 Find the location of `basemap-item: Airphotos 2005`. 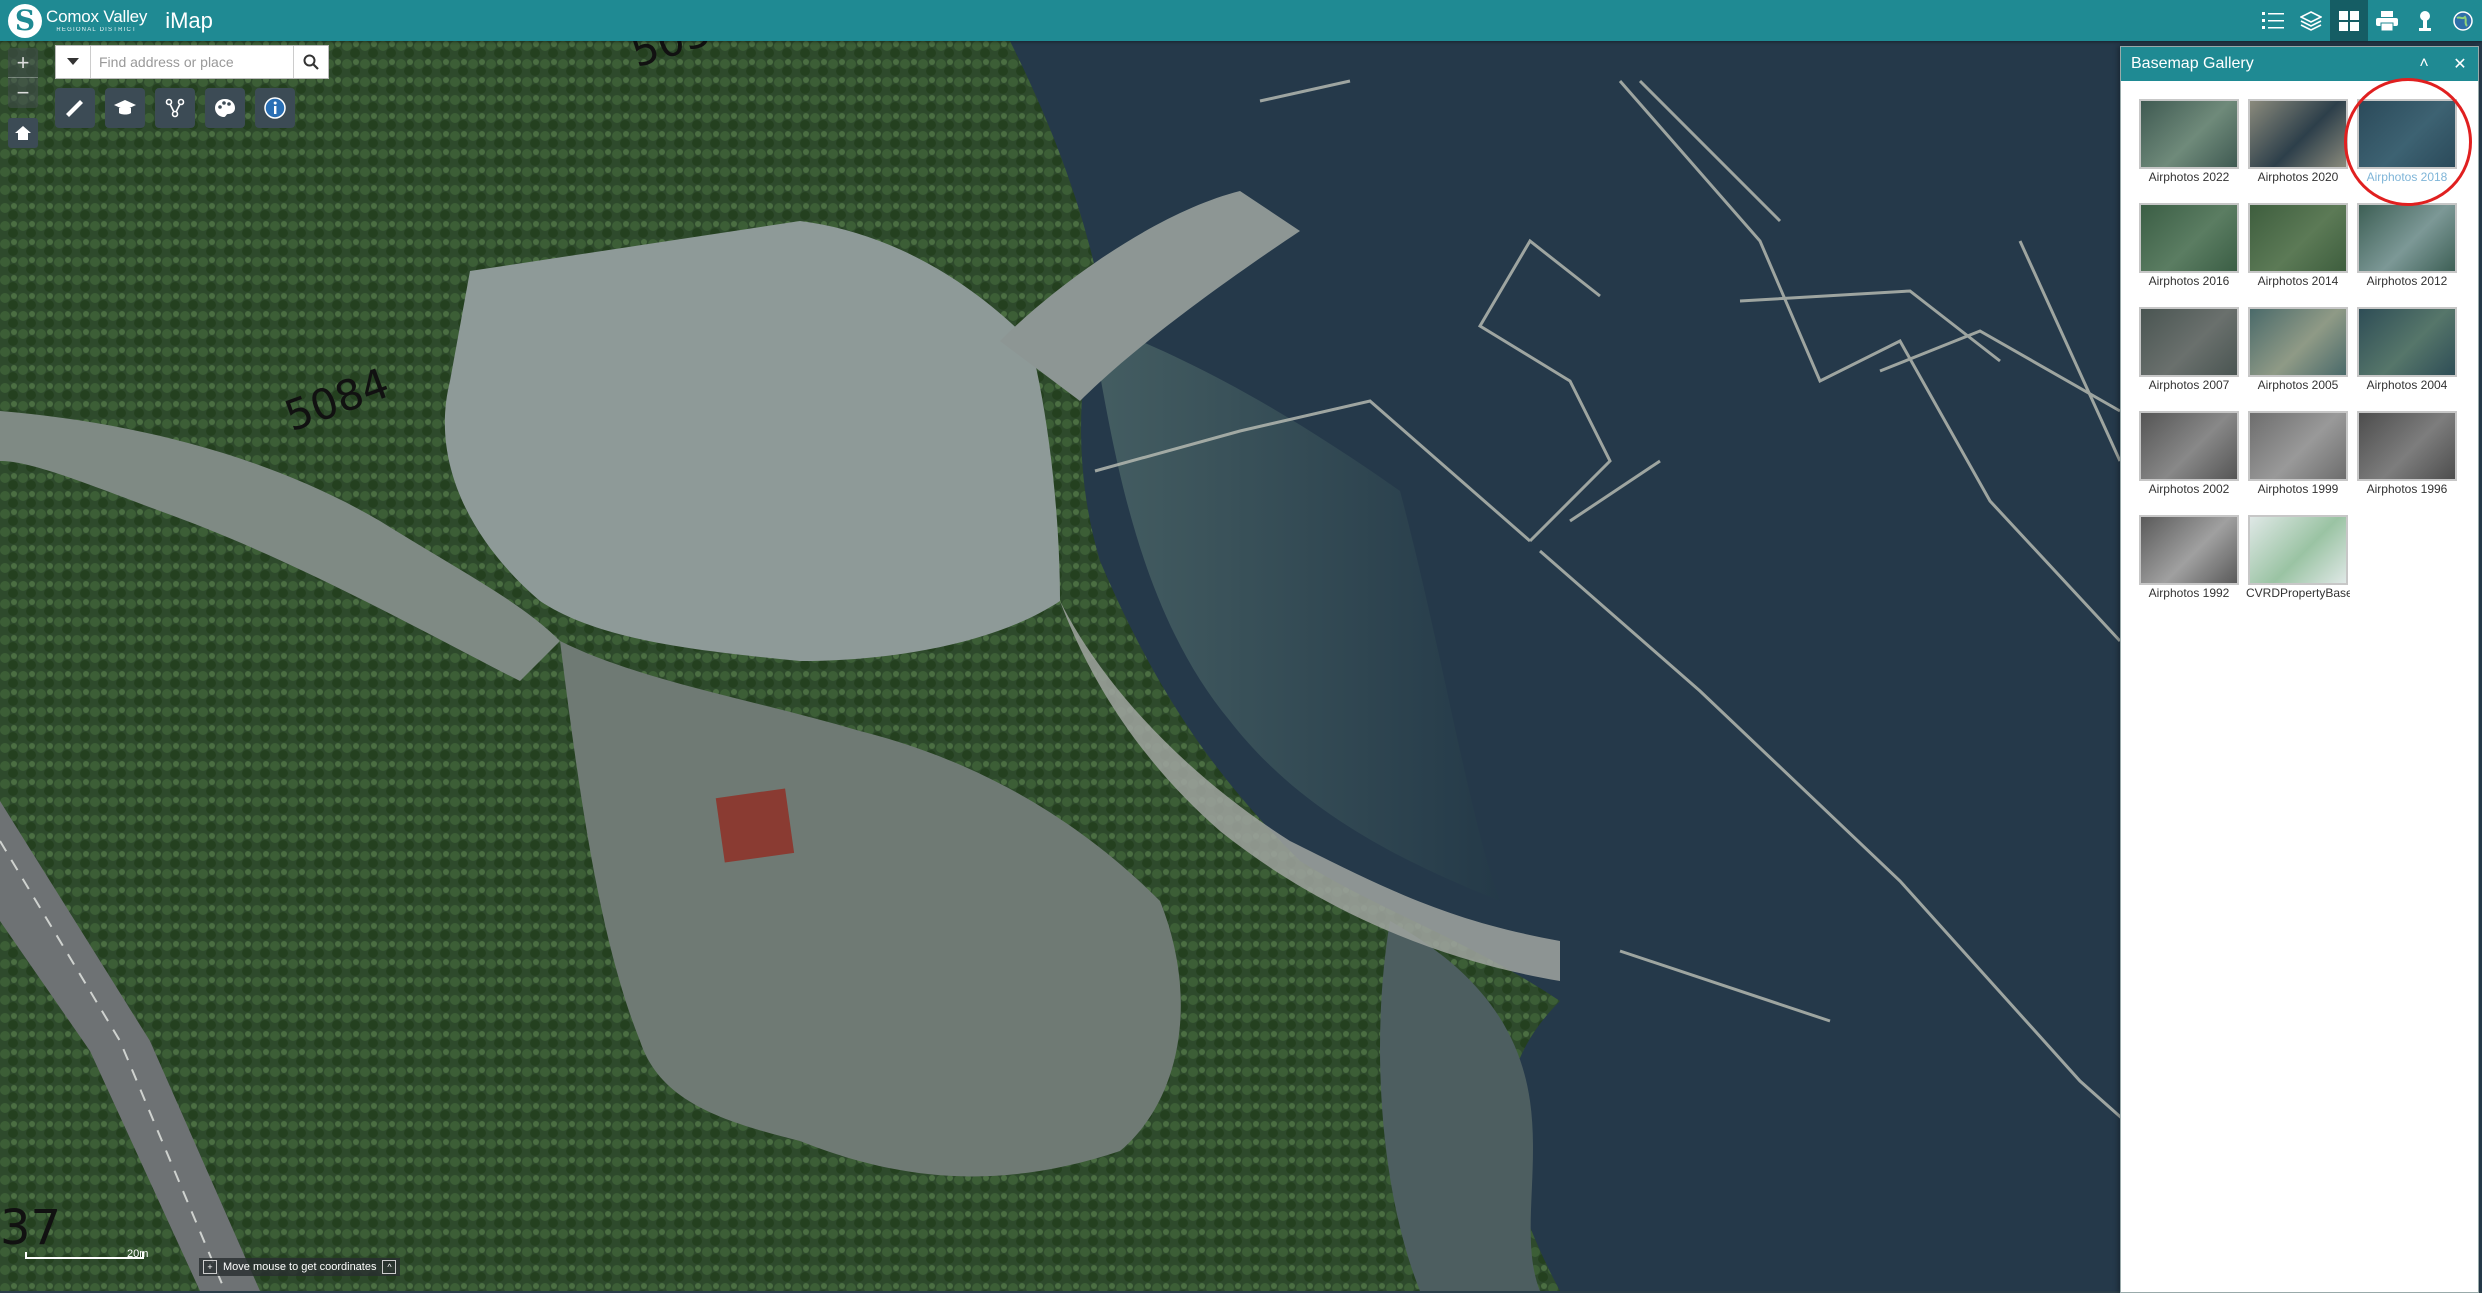

basemap-item: Airphotos 2005 is located at coordinates (2298, 354).